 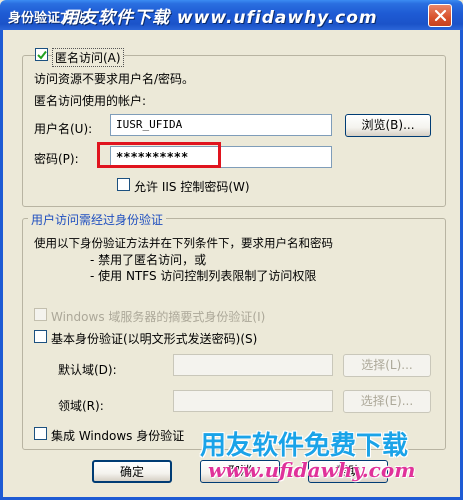 I want to click on digest-auth-label: Windows 域服务器的摘要式身份验证(I), so click(x=158, y=317).